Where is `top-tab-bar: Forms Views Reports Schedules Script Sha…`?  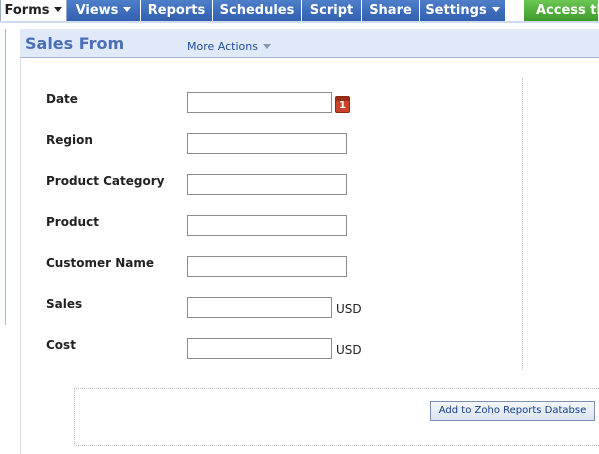 top-tab-bar: Forms Views Reports Schedules Script Sha… is located at coordinates (299, 10).